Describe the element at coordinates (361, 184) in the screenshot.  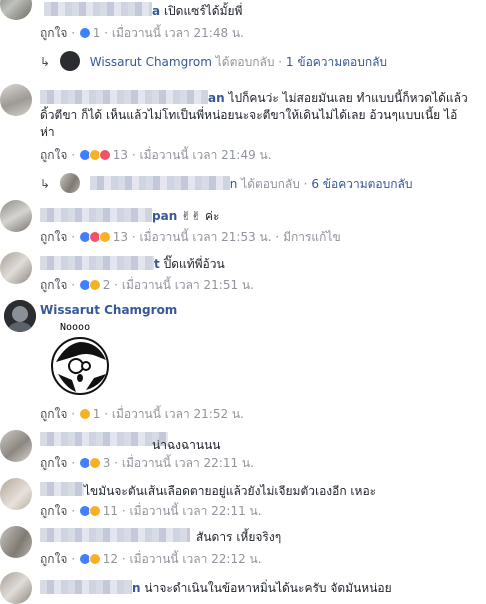
I see `reply-count-link: 6 ข้อความตอบกลับ` at that location.